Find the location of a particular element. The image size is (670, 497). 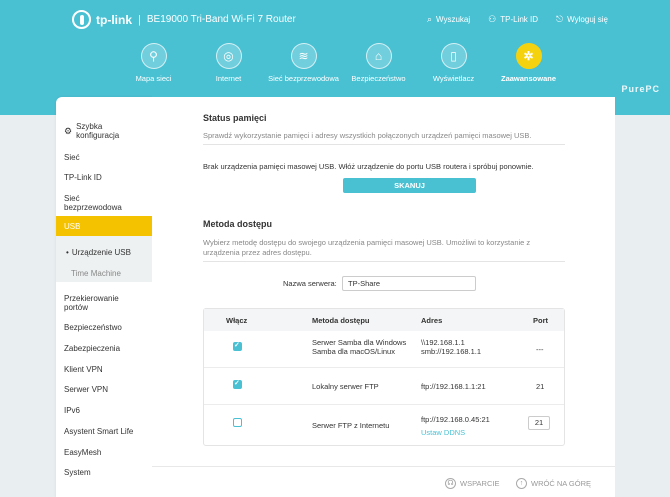

nav-display: ▯ Wyświetlacz is located at coordinates (453, 61).